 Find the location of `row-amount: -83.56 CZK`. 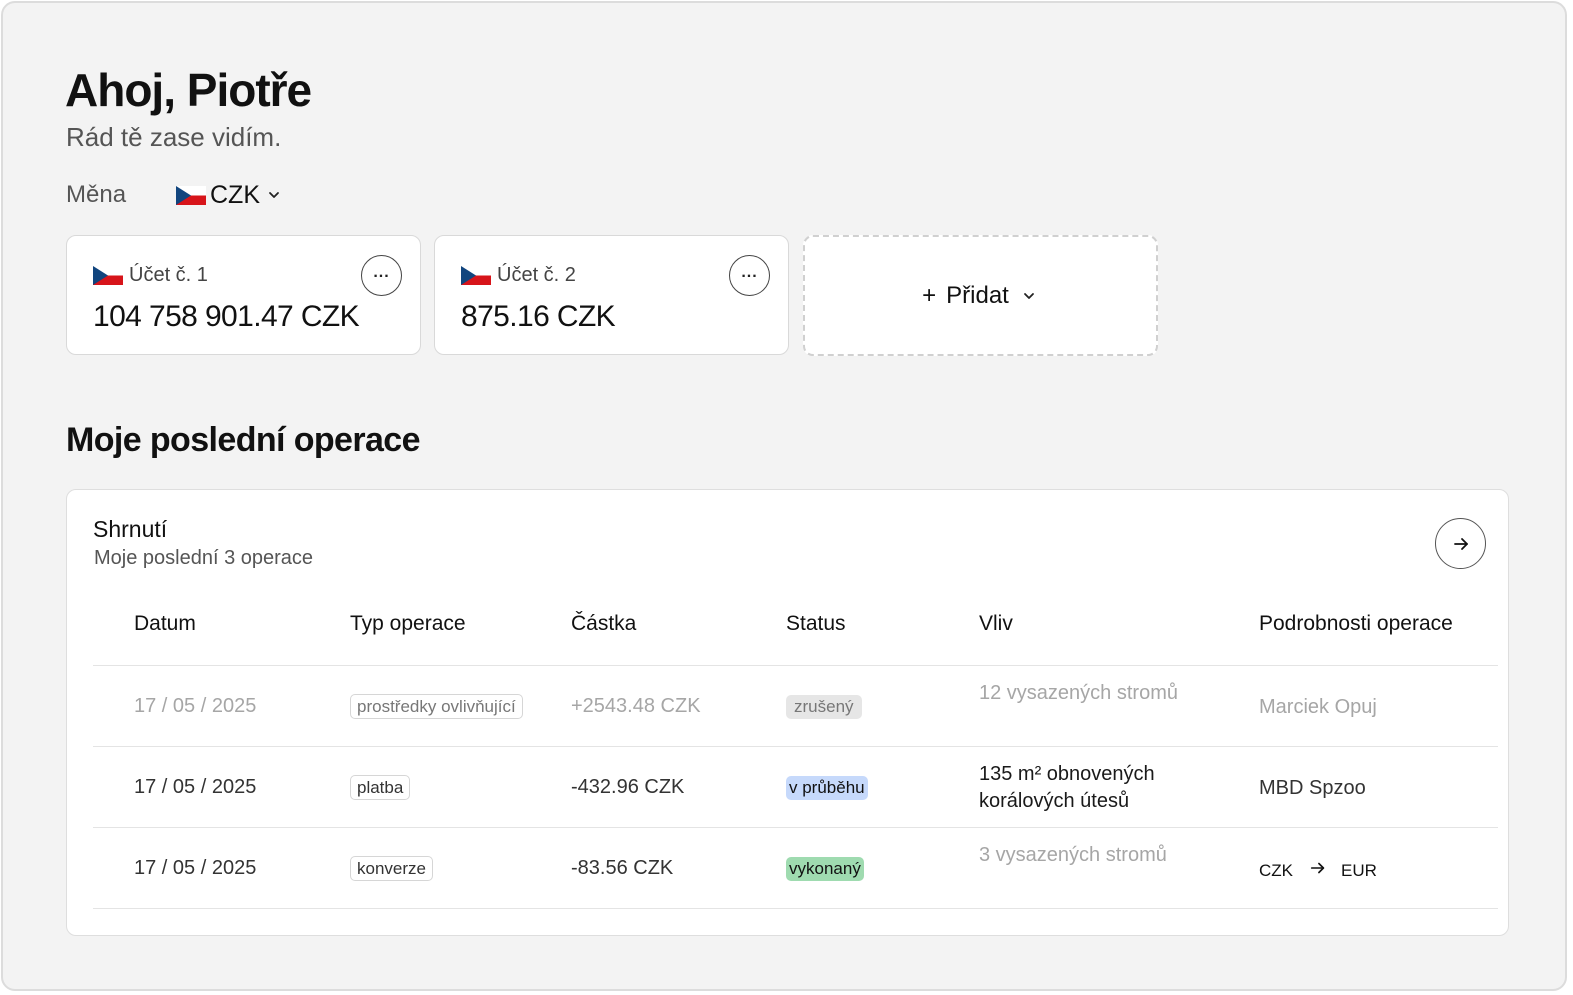

row-amount: -83.56 CZK is located at coordinates (622, 868).